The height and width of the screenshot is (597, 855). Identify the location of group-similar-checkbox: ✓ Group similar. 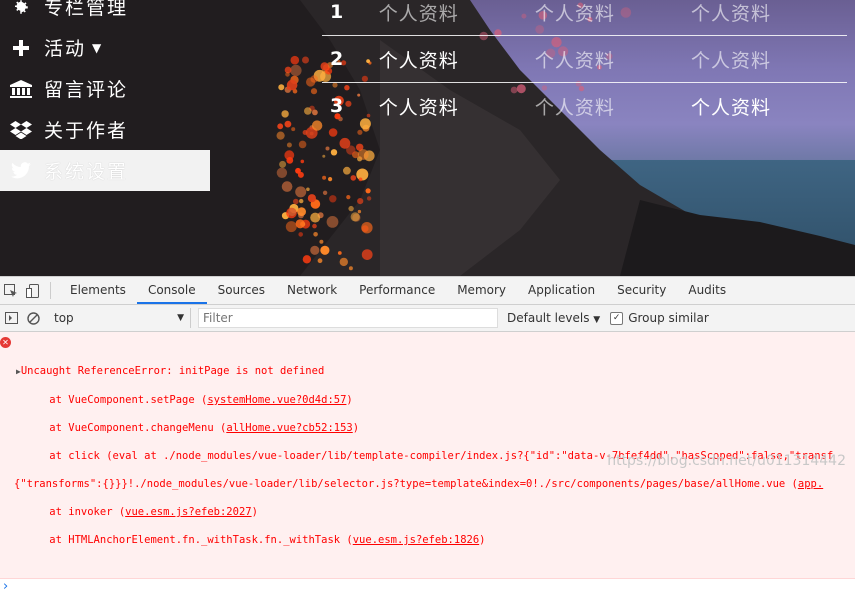
(659, 318).